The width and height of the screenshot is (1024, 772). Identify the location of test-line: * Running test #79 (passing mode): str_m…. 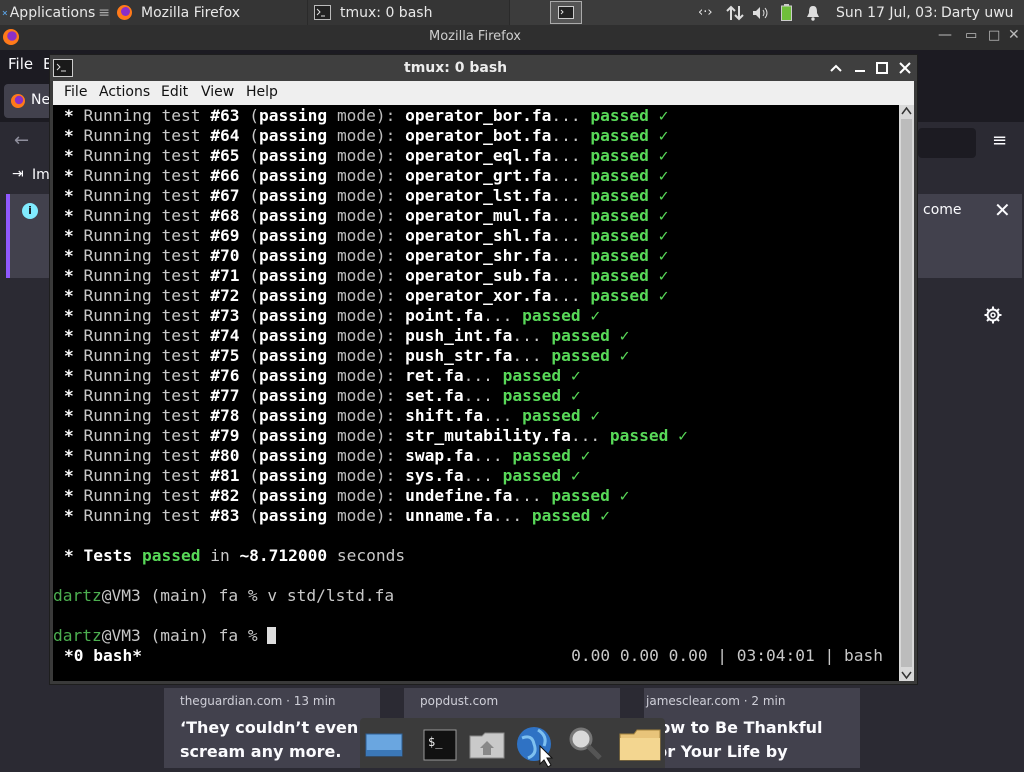
(376, 435).